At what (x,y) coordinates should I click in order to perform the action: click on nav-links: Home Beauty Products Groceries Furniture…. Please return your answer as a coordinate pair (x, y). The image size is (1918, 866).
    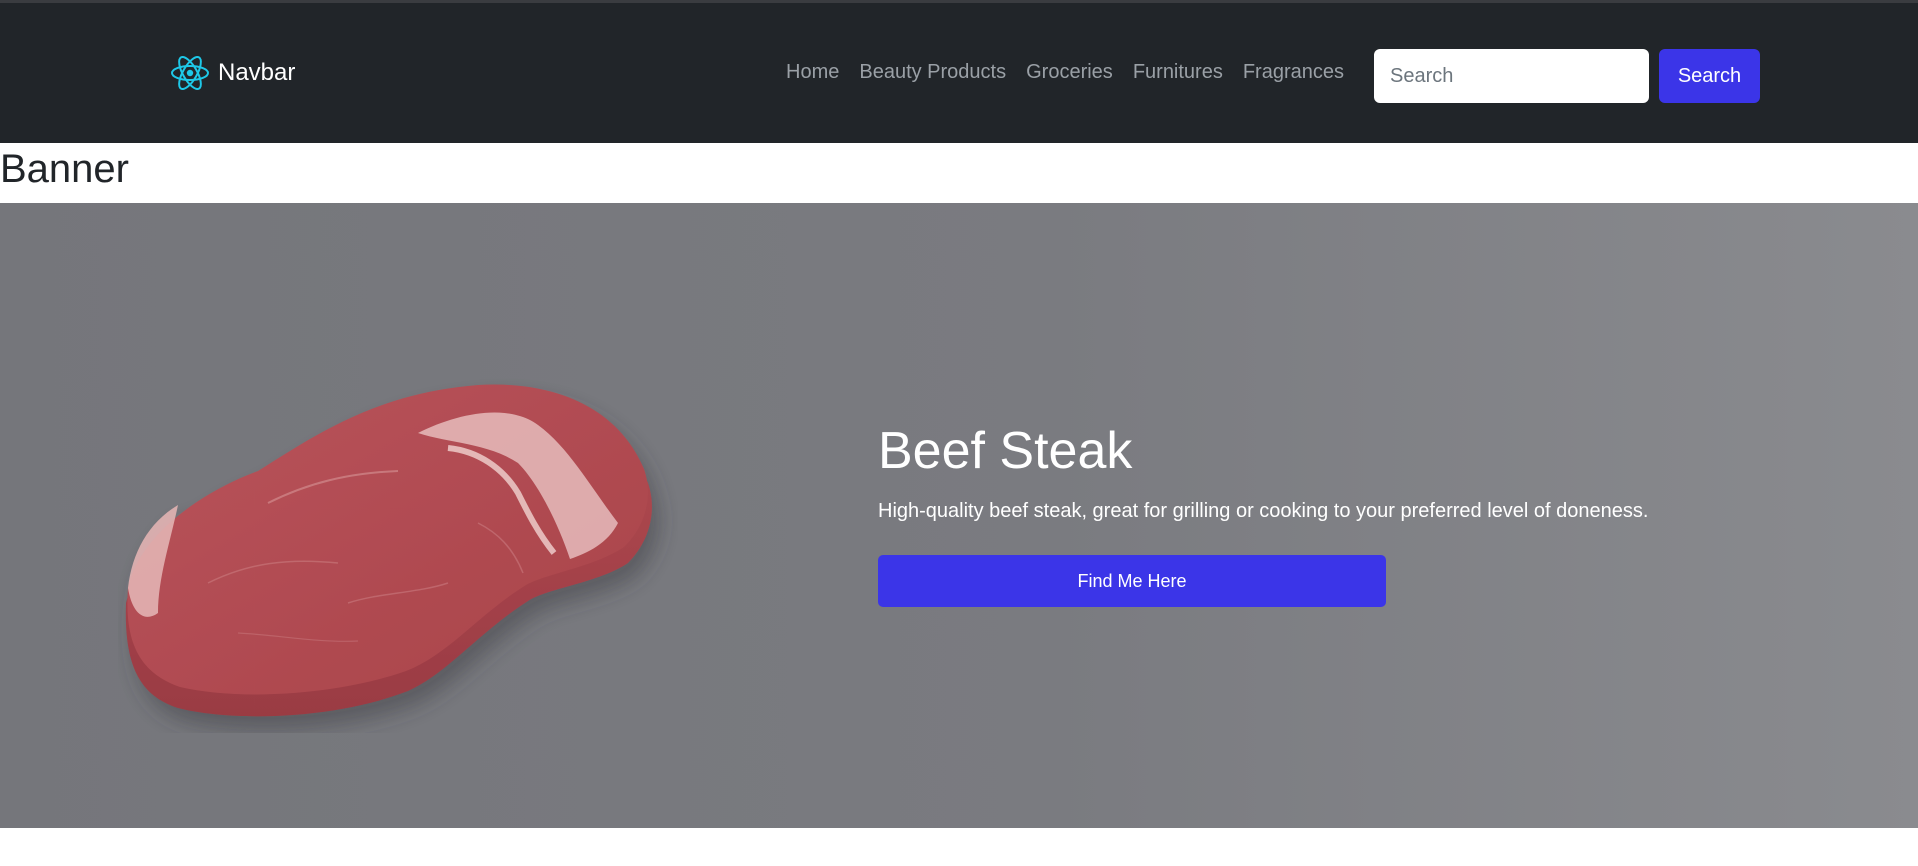
    Looking at the image, I should click on (1065, 72).